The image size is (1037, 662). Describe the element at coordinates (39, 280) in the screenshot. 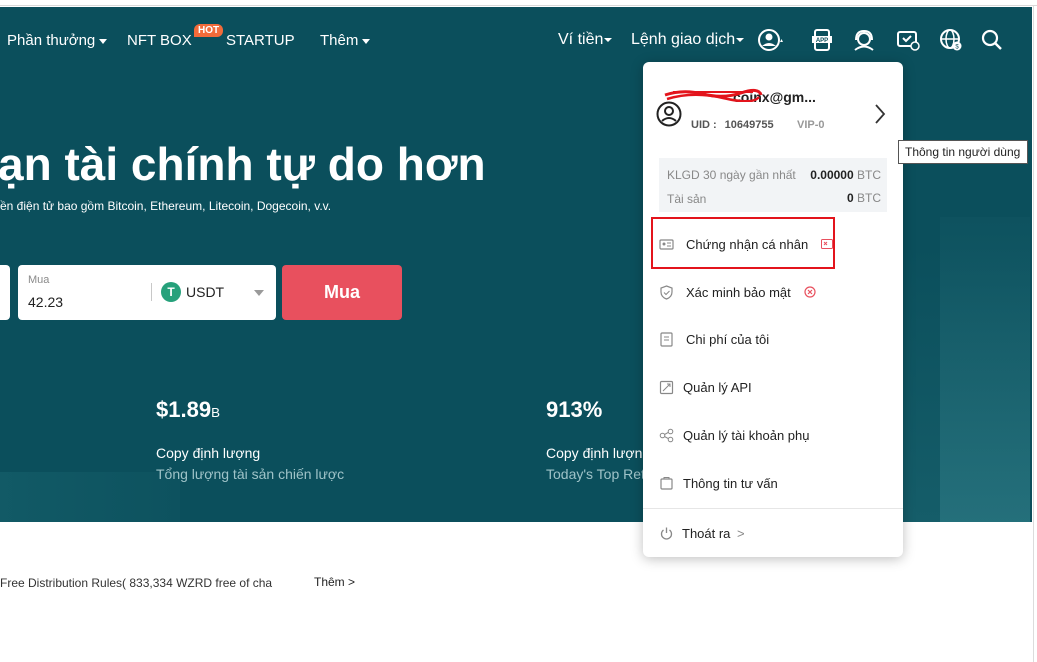

I see `buy-label: Mua` at that location.